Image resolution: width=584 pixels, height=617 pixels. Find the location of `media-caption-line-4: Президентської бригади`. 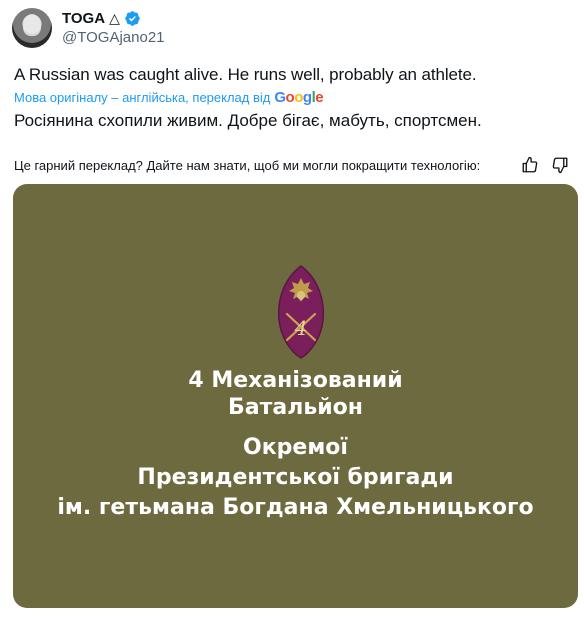

media-caption-line-4: Президентської бригади is located at coordinates (295, 477).